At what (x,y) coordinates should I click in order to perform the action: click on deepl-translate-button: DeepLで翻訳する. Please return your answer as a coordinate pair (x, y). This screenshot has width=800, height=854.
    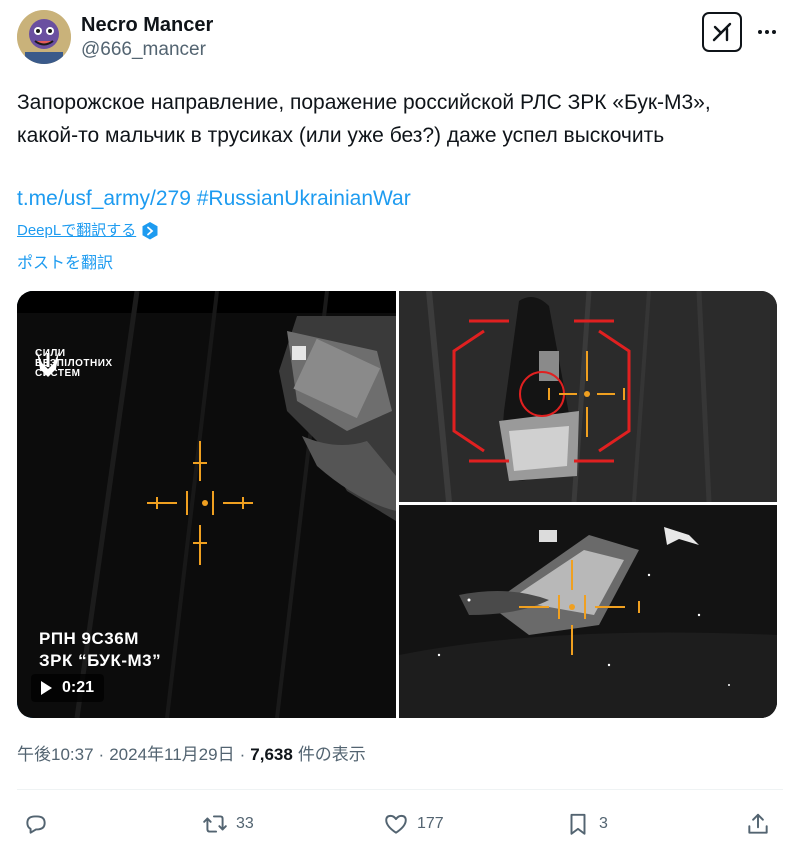
    Looking at the image, I should click on (87, 231).